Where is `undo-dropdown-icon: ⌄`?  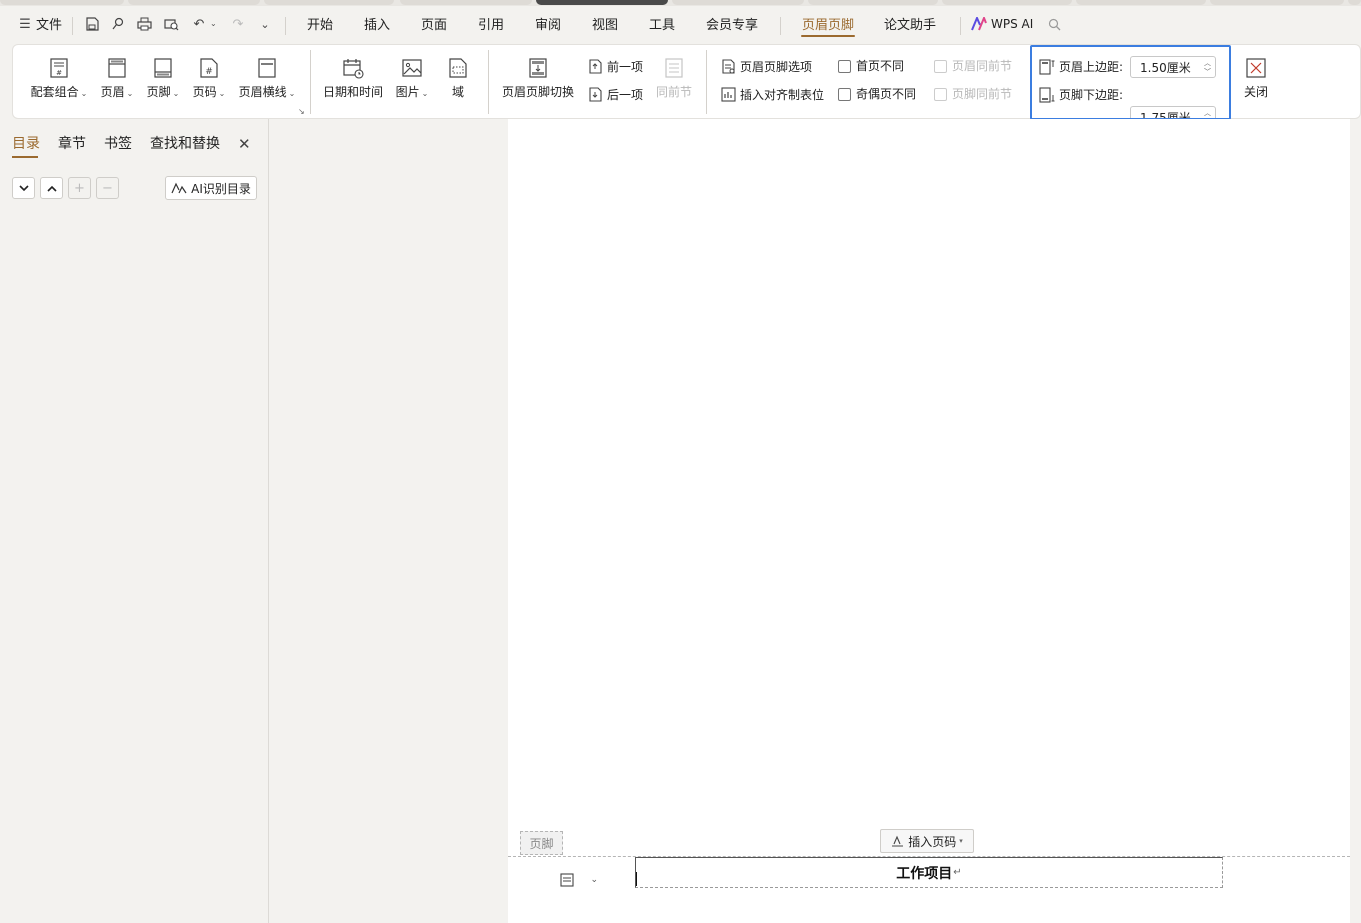
undo-dropdown-icon: ⌄ is located at coordinates (213, 23).